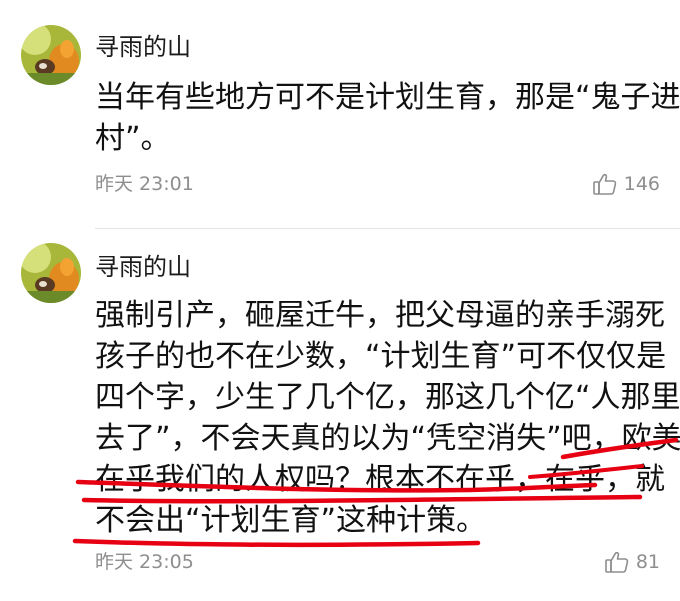  I want to click on comment-text-line: 强制引产，砸屋迁牛，把父母逼的亲手溺死, so click(380, 315).